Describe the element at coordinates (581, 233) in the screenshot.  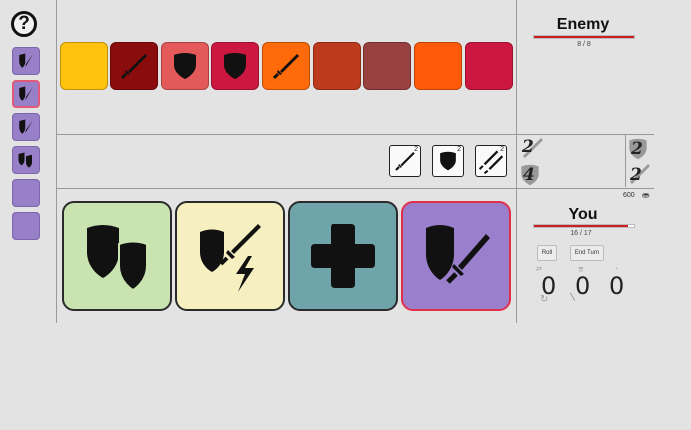
I see `player-hp-text: 16 / 17` at that location.